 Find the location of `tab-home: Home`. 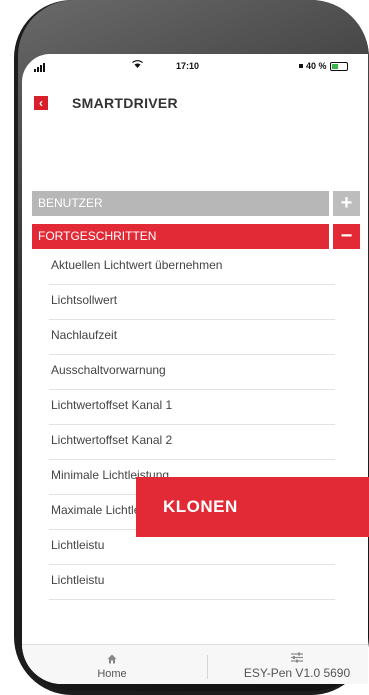

tab-home: Home is located at coordinates (112, 666).